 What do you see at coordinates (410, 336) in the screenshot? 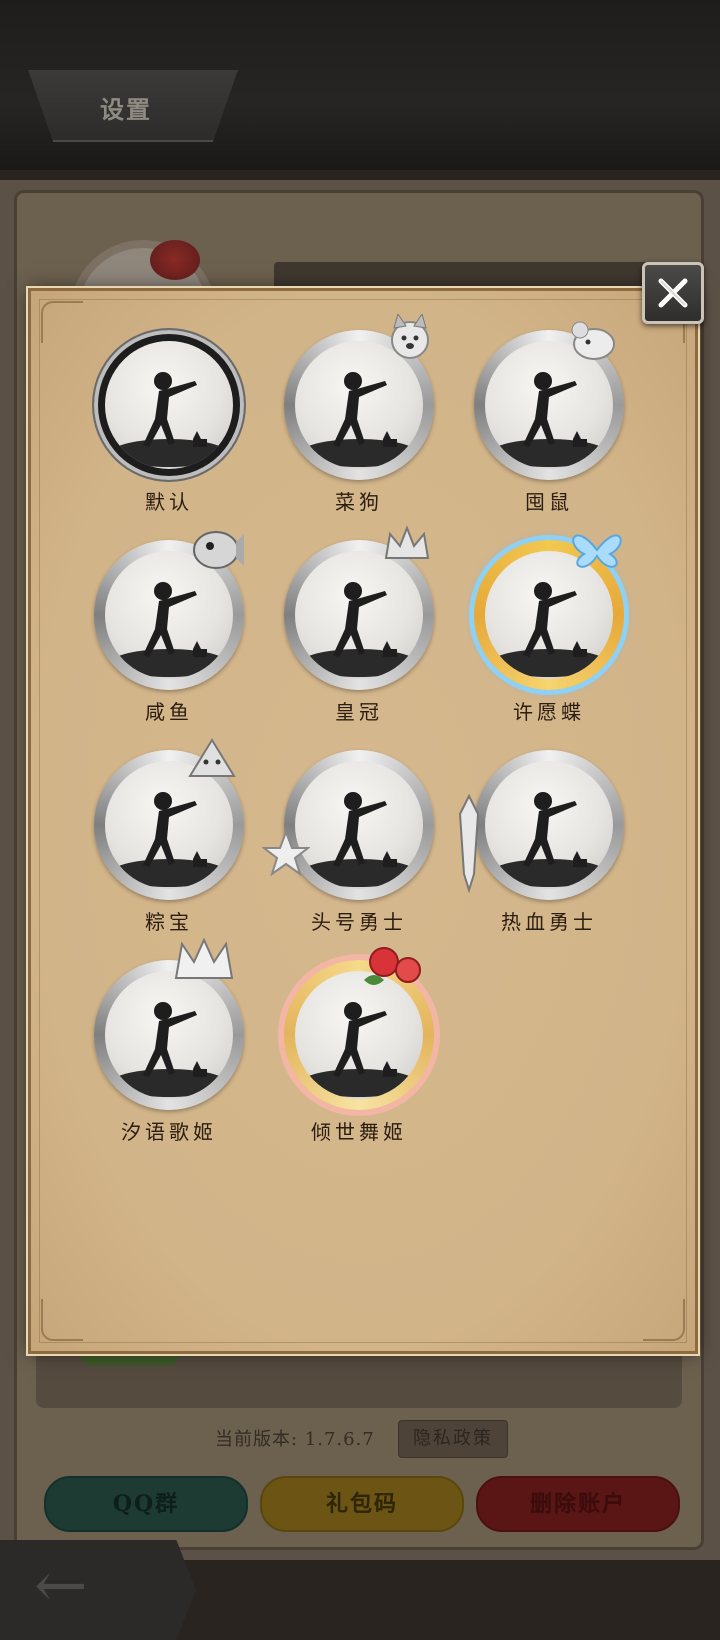
I see `dog-decoration-icon` at bounding box center [410, 336].